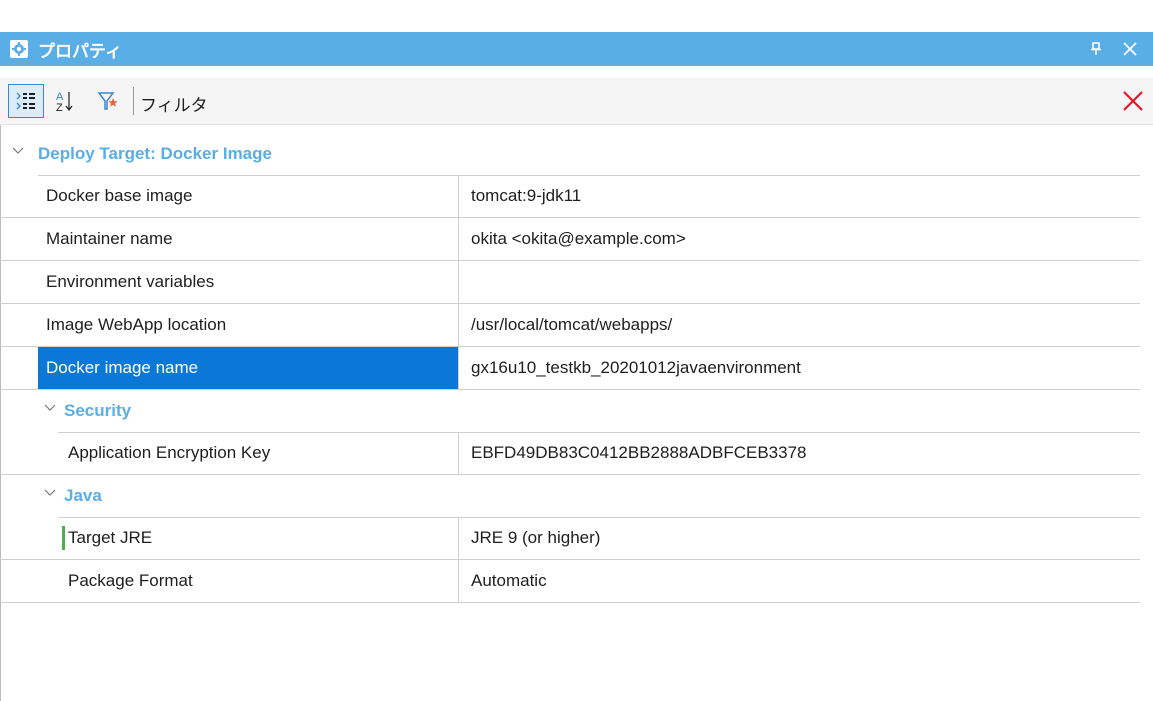 This screenshot has width=1153, height=701. What do you see at coordinates (110, 537) in the screenshot?
I see `property-name: Target JRE` at bounding box center [110, 537].